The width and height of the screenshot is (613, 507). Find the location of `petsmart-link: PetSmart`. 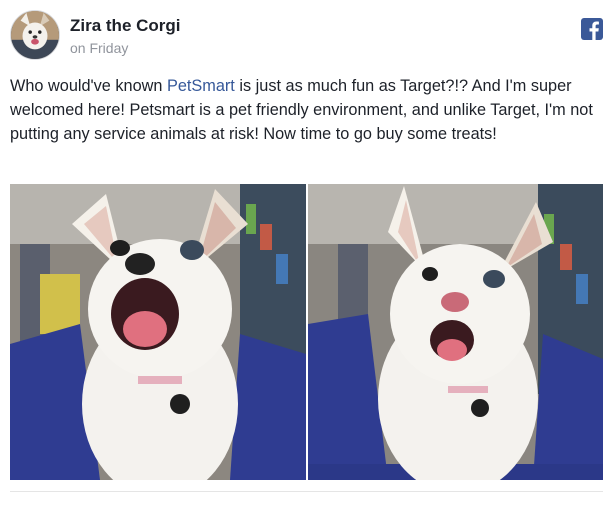

petsmart-link: PetSmart is located at coordinates (201, 86).